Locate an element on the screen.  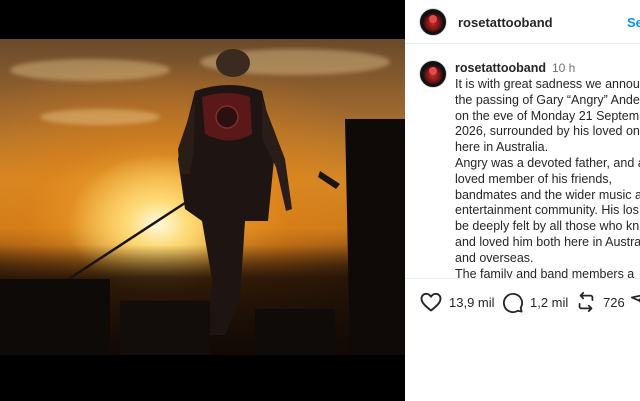
share-action is located at coordinates (635, 302).